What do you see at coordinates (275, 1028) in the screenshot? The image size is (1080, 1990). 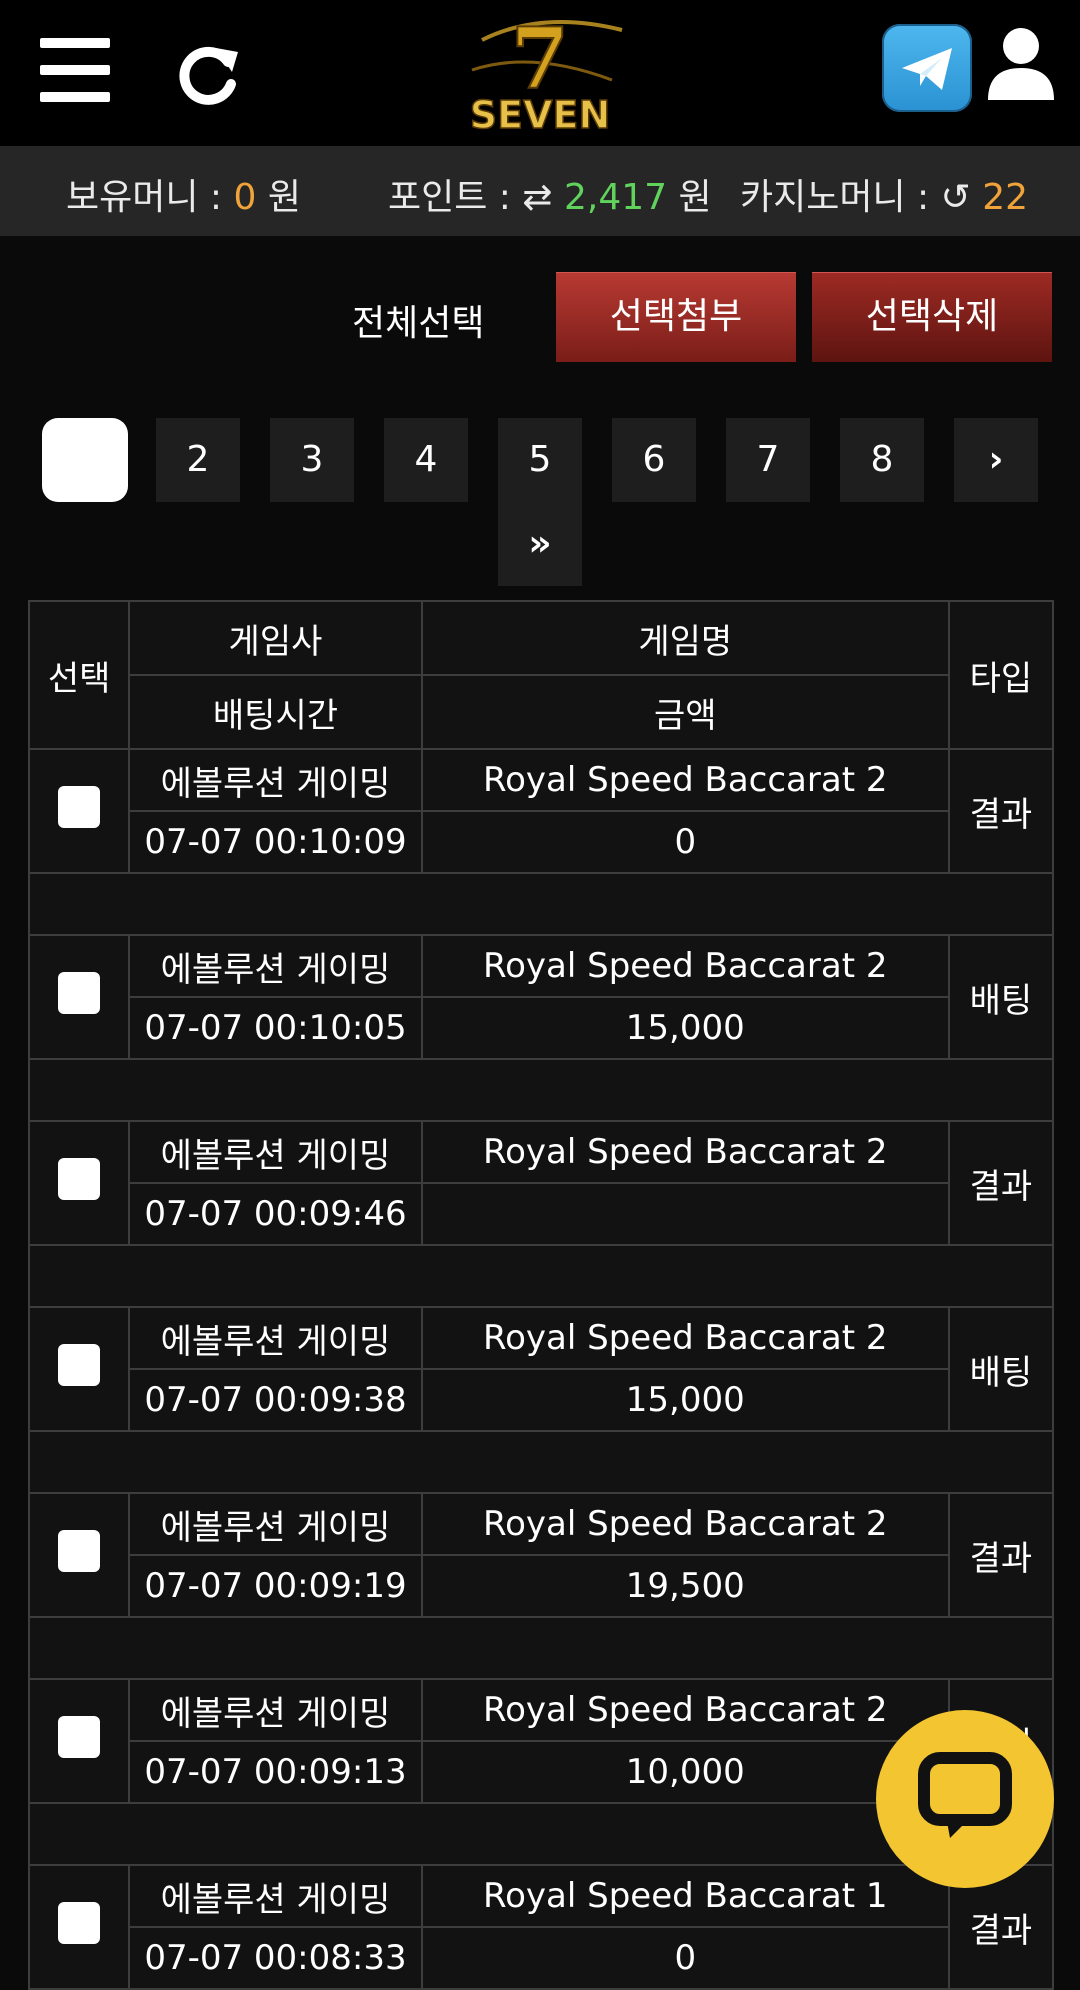 I see `row-time: 07-07 00:10:05` at bounding box center [275, 1028].